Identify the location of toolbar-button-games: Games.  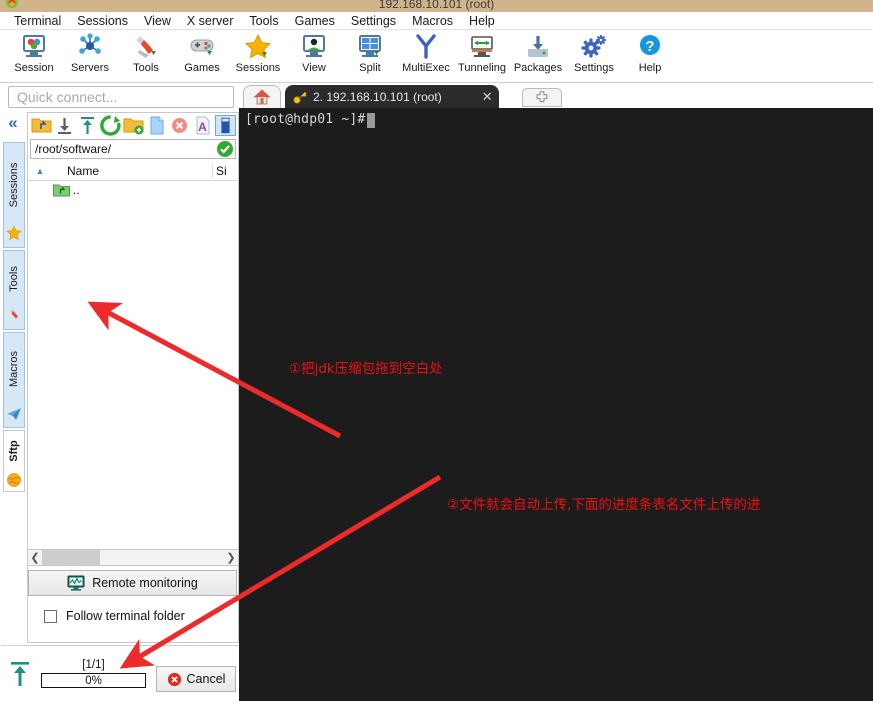
(202, 52).